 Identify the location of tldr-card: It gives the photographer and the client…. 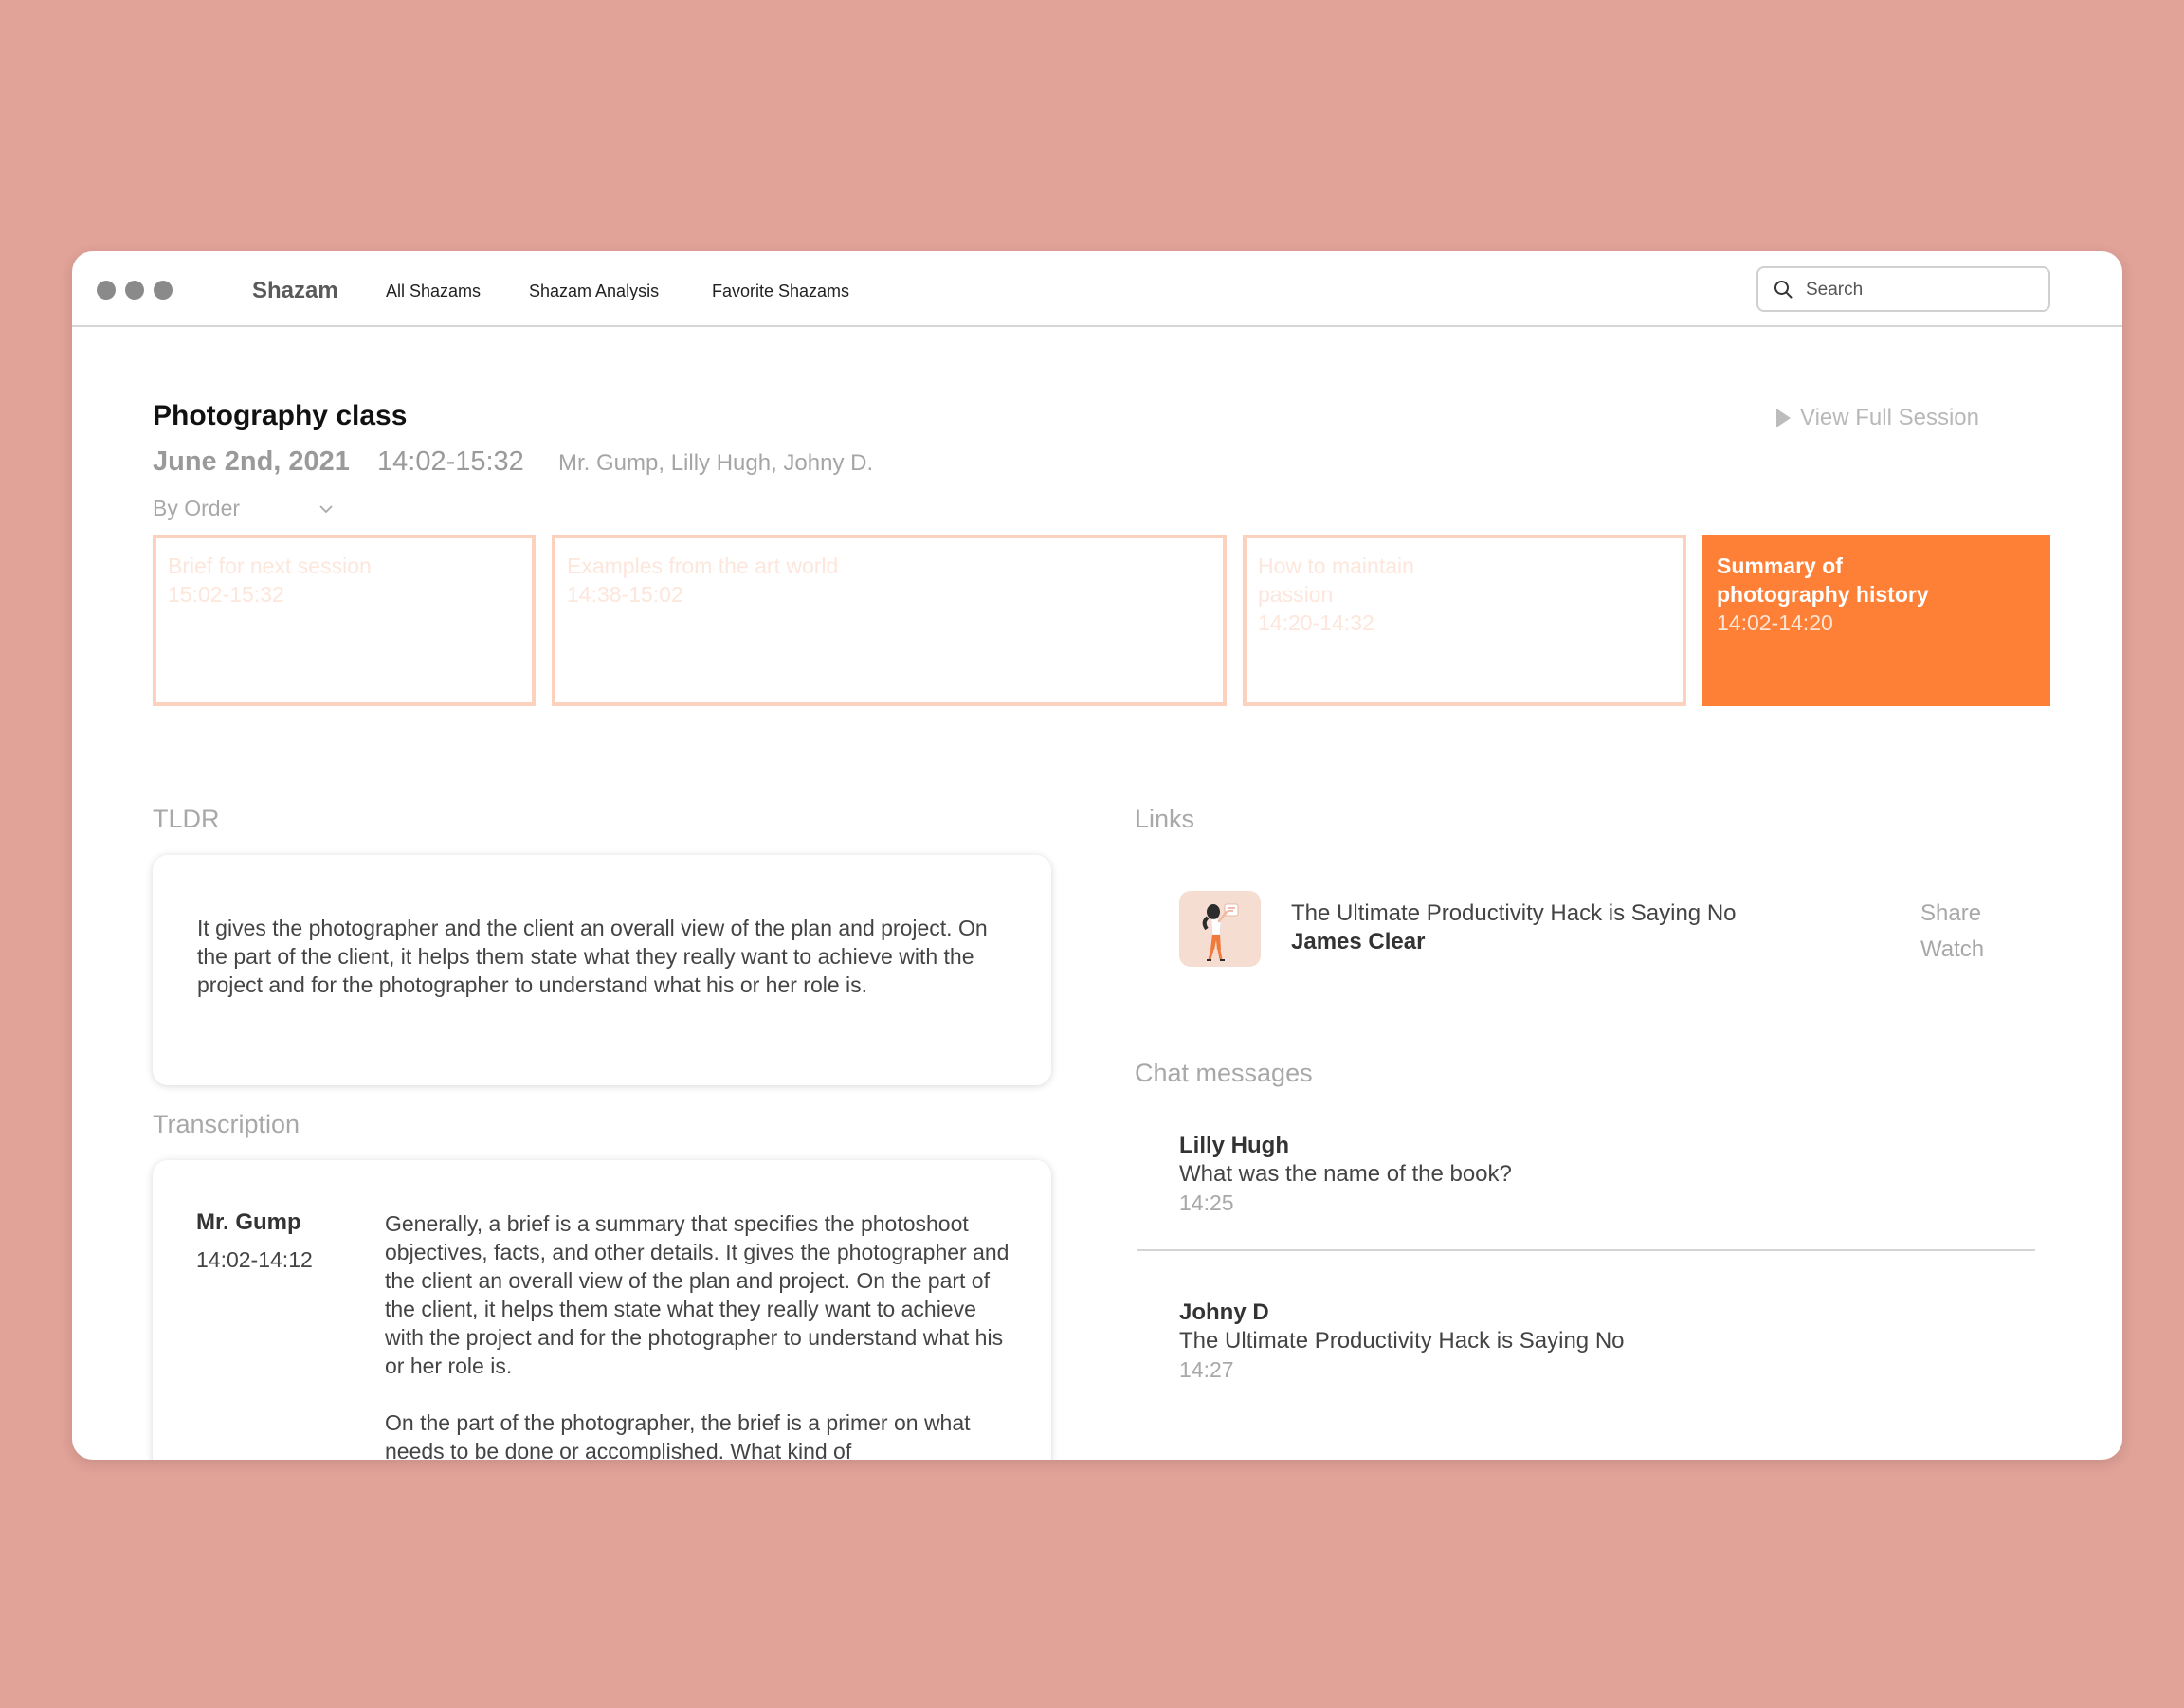
(602, 970).